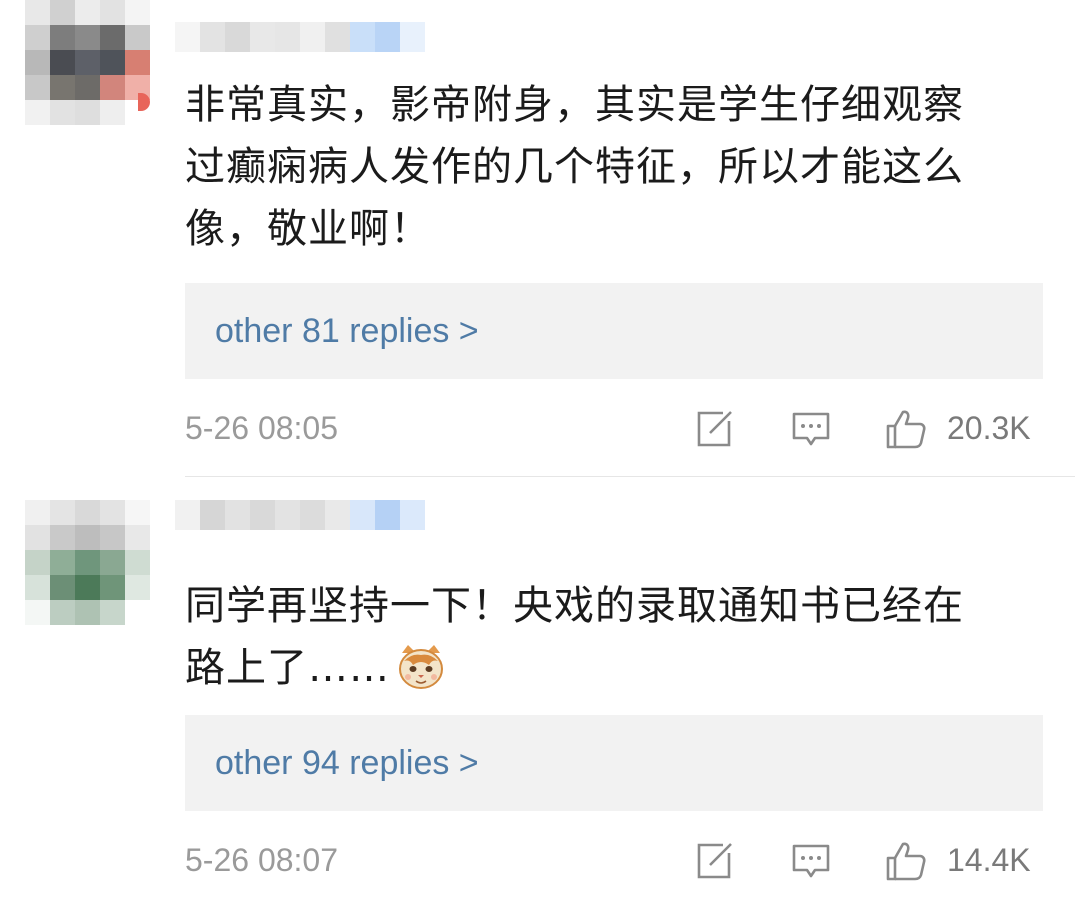  Describe the element at coordinates (421, 667) in the screenshot. I see `cat-face-emoji-icon` at that location.